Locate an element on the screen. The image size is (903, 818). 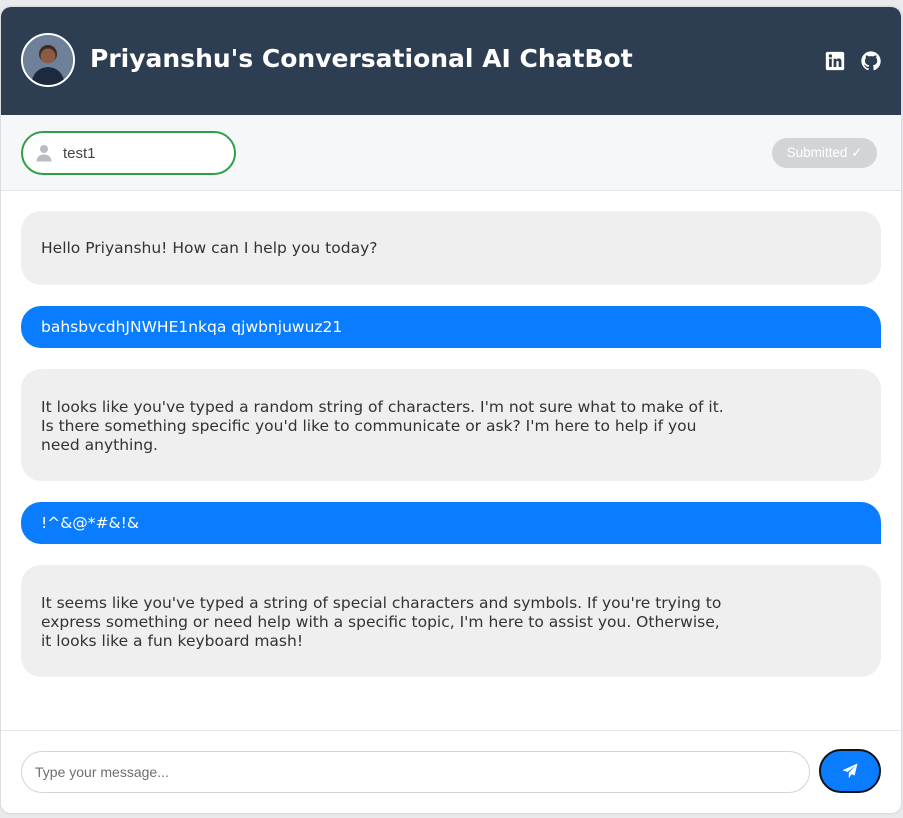
username-field: test1 is located at coordinates (128, 153).